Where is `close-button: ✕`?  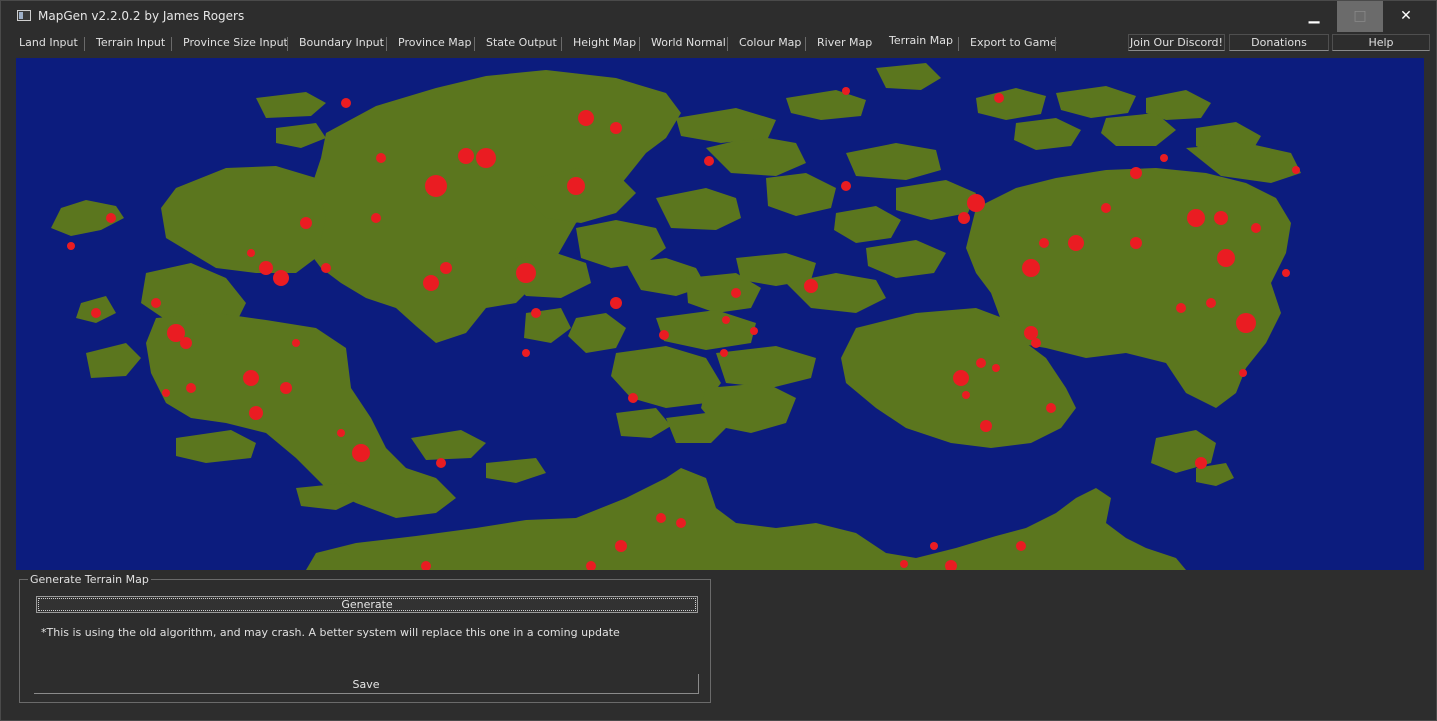
close-button: ✕ is located at coordinates (1406, 16).